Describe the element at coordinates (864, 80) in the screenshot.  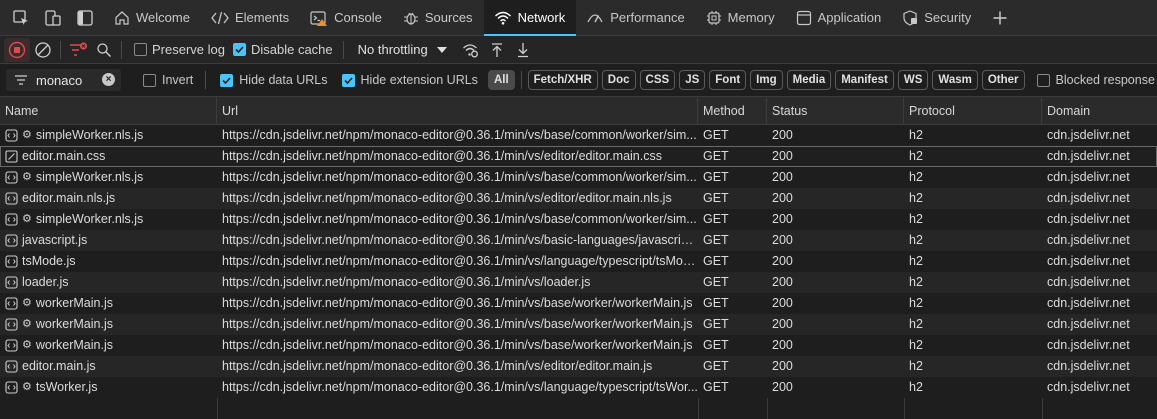
I see `type-filter-manifest: Manifest` at that location.